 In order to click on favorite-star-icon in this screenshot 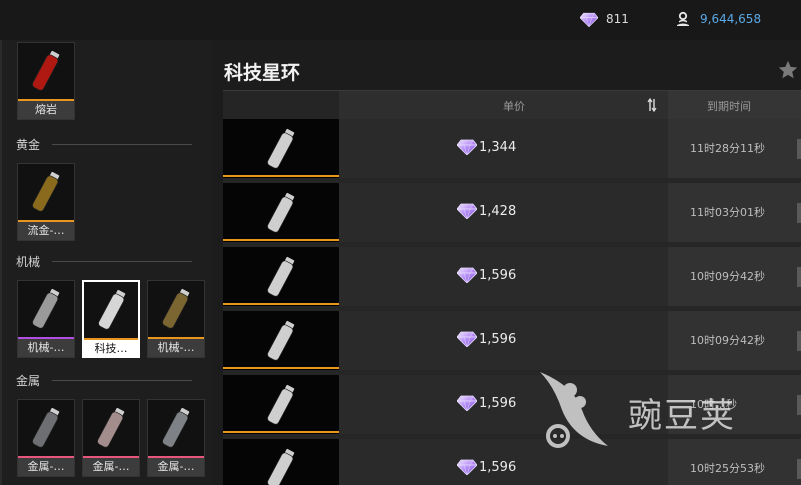, I will do `click(788, 70)`.